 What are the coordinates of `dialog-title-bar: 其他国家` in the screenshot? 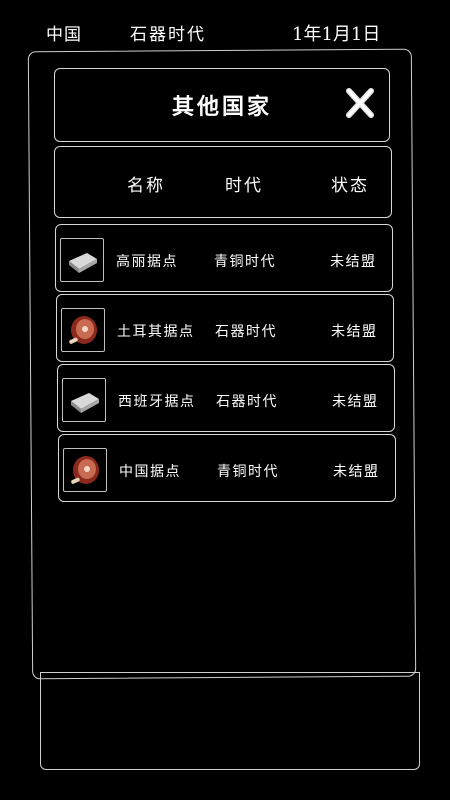 It's located at (222, 105).